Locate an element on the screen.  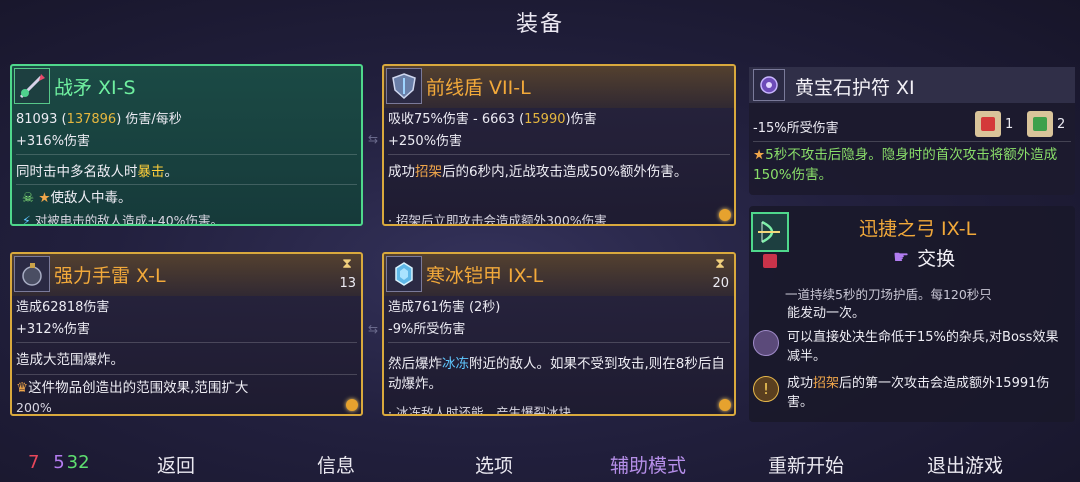
card-header: 寒冰铠甲 IX-L ⧗ 20 is located at coordinates (559, 275).